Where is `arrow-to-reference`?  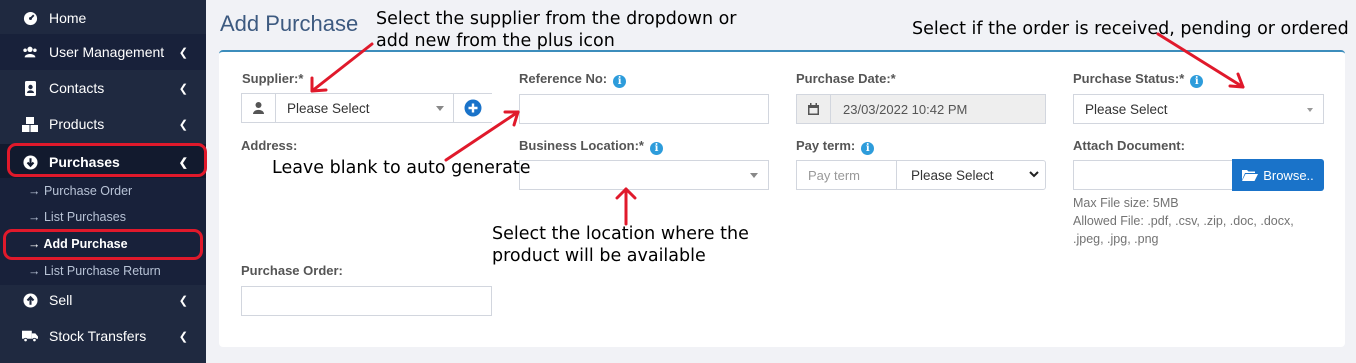 arrow-to-reference is located at coordinates (482, 136).